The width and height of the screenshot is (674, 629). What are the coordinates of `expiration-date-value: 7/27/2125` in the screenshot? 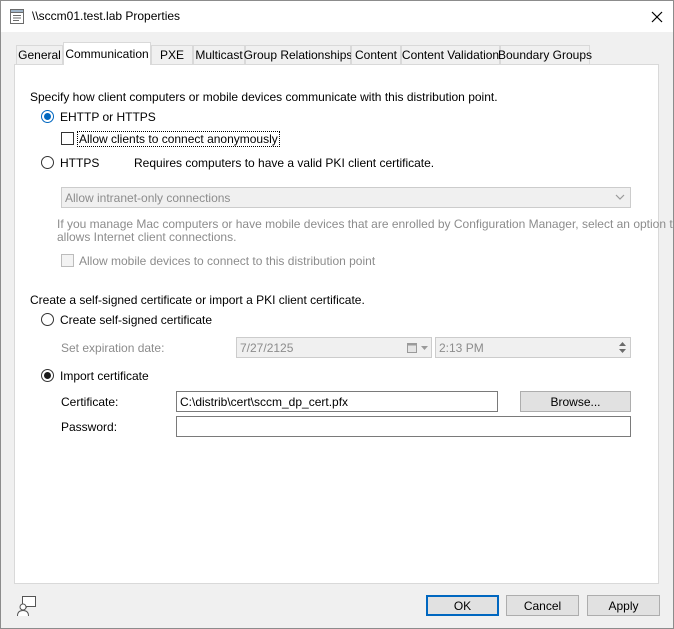 It's located at (267, 347).